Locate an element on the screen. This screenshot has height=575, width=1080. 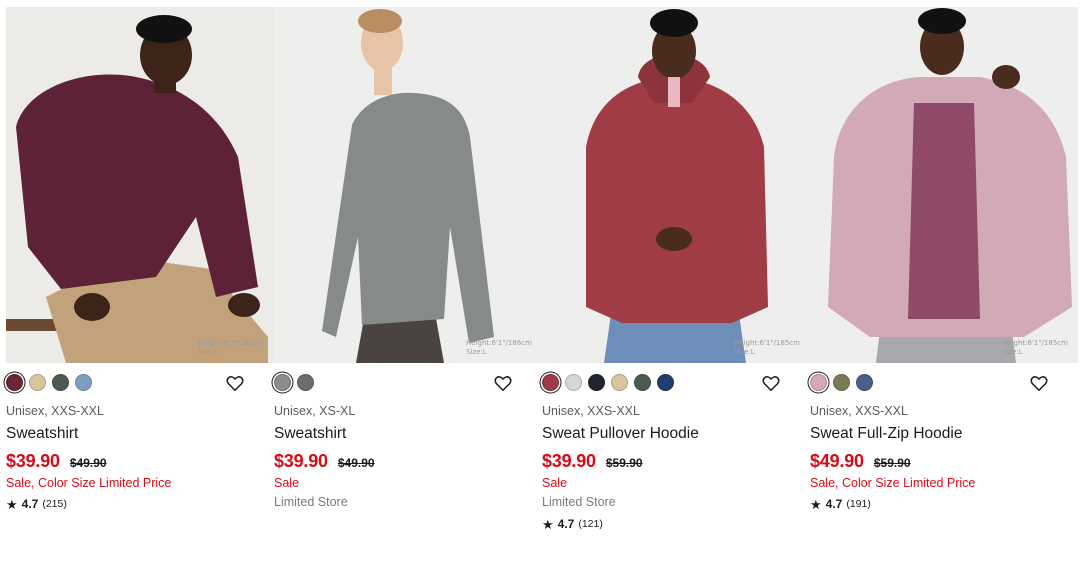
review-count: (121) is located at coordinates (590, 524).